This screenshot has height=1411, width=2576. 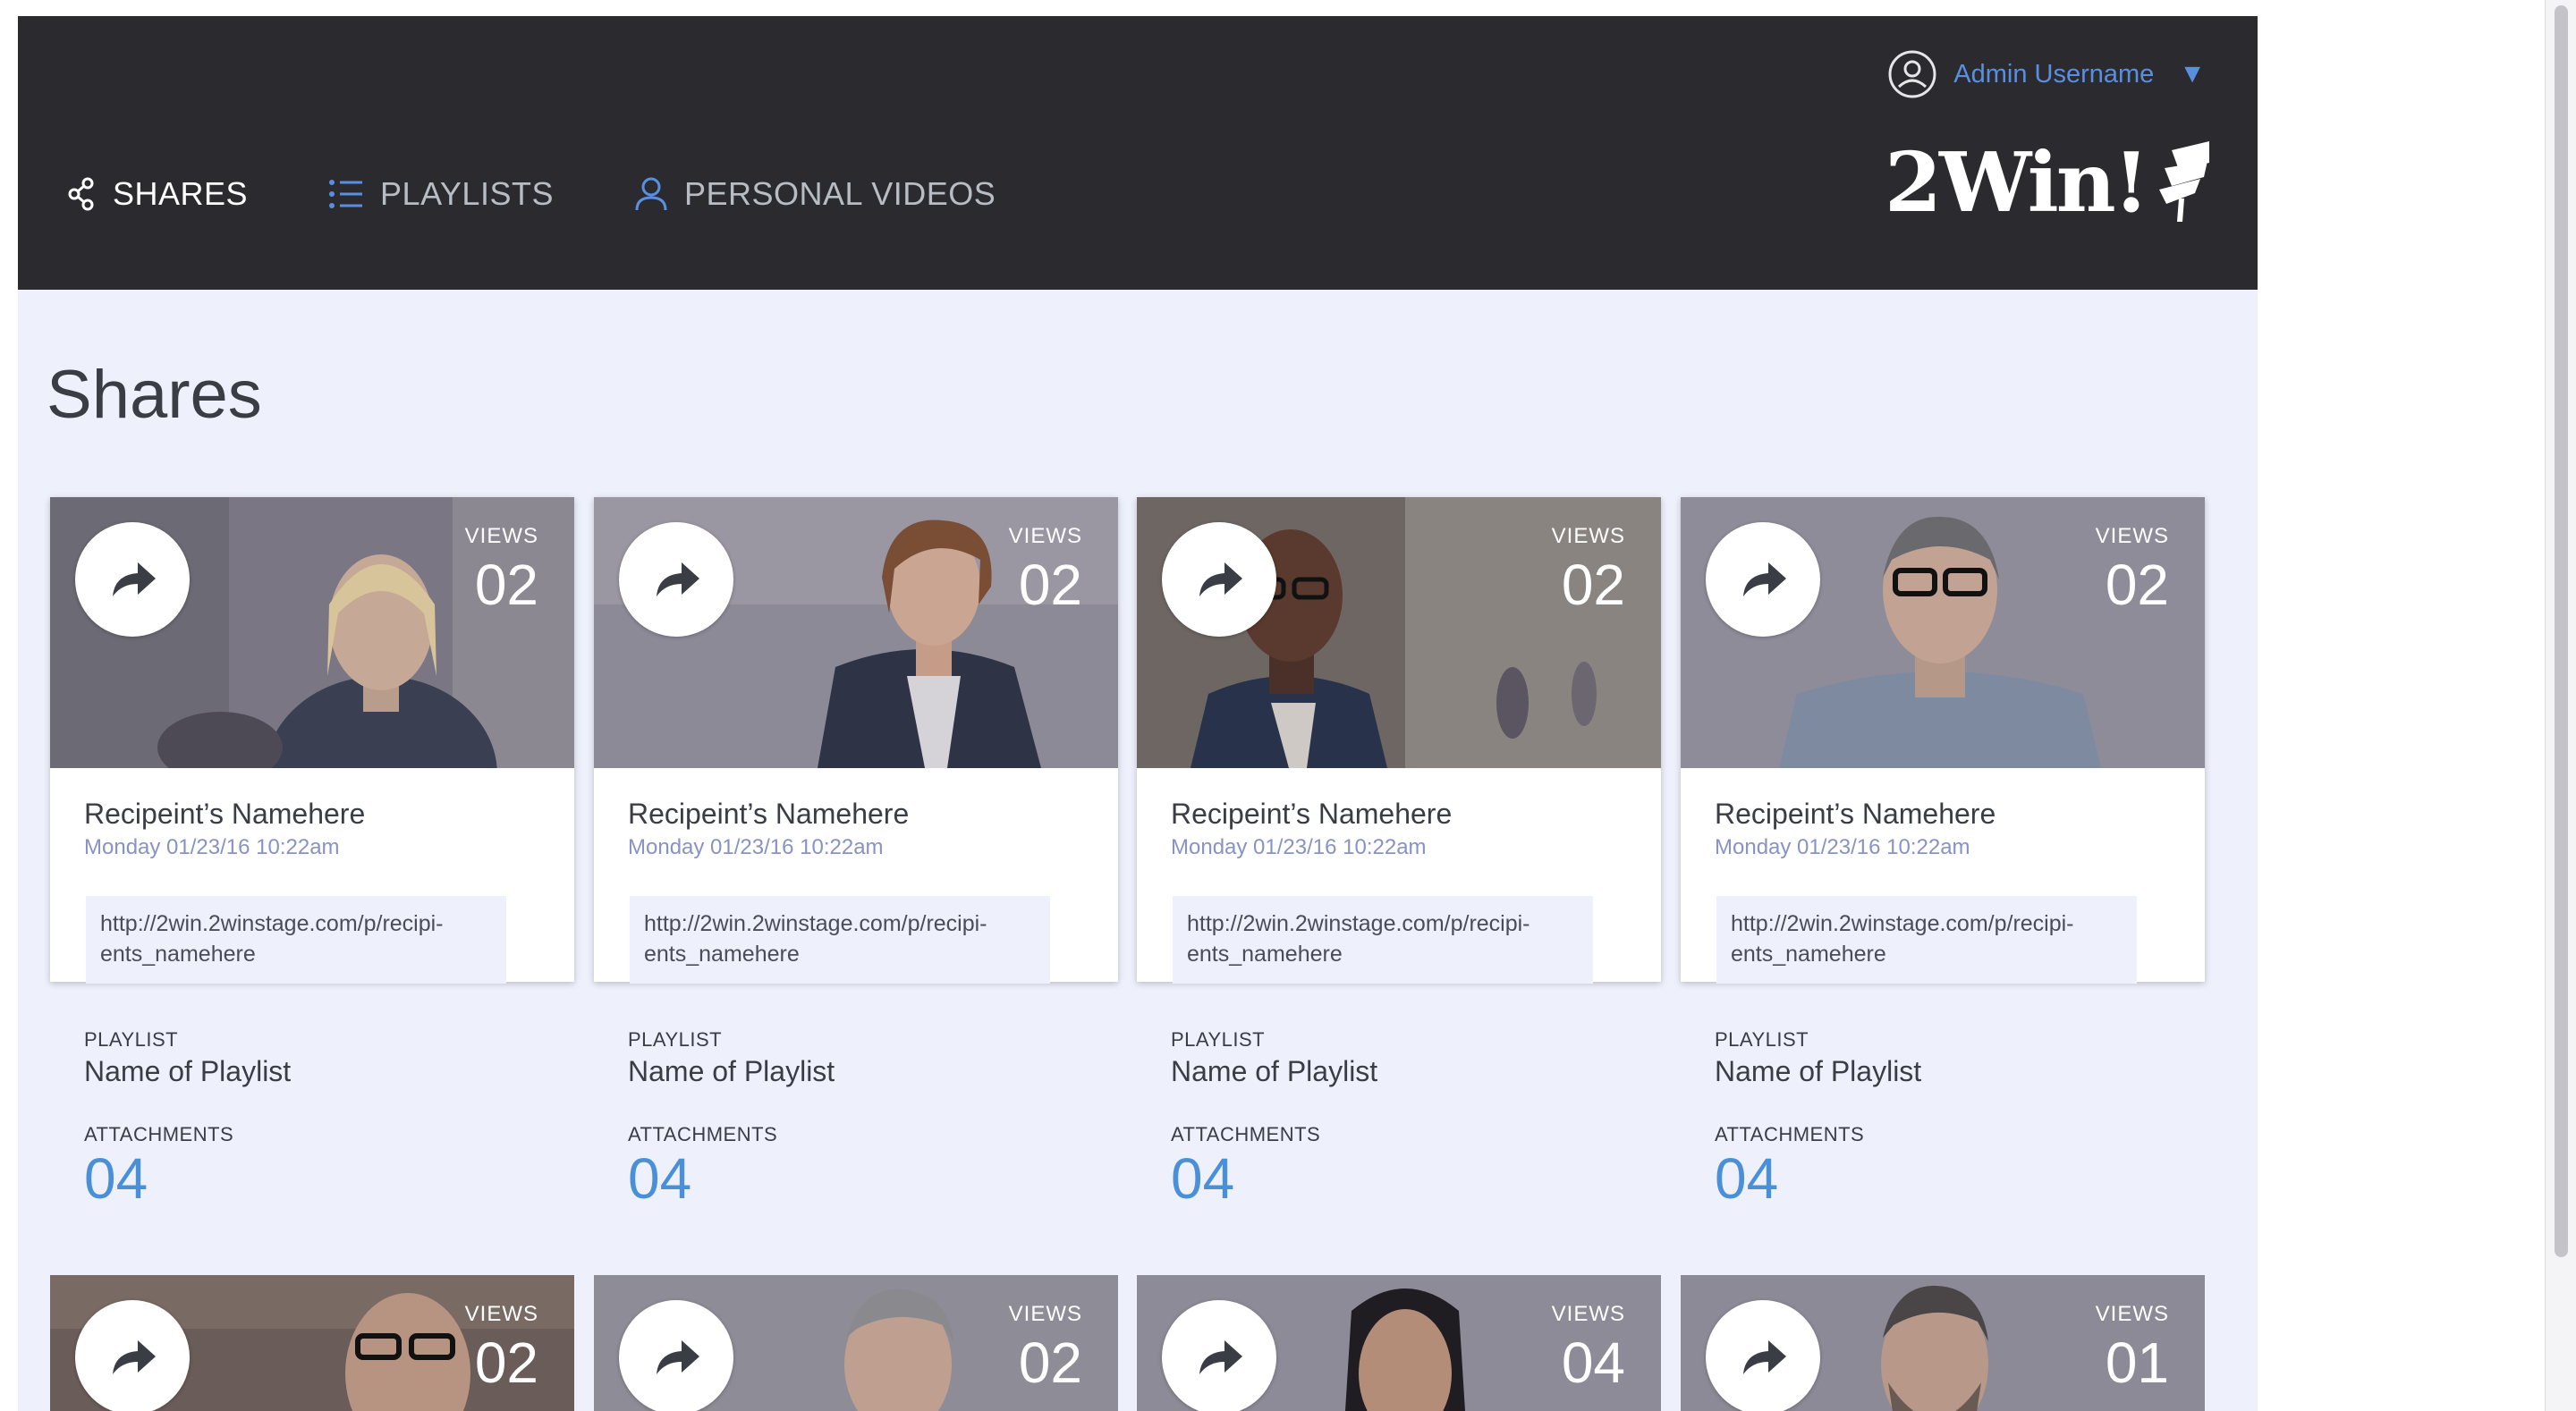 I want to click on main-nav: SHARES PLAYLISTS PERSONAL VIDEOS, so click(x=571, y=194).